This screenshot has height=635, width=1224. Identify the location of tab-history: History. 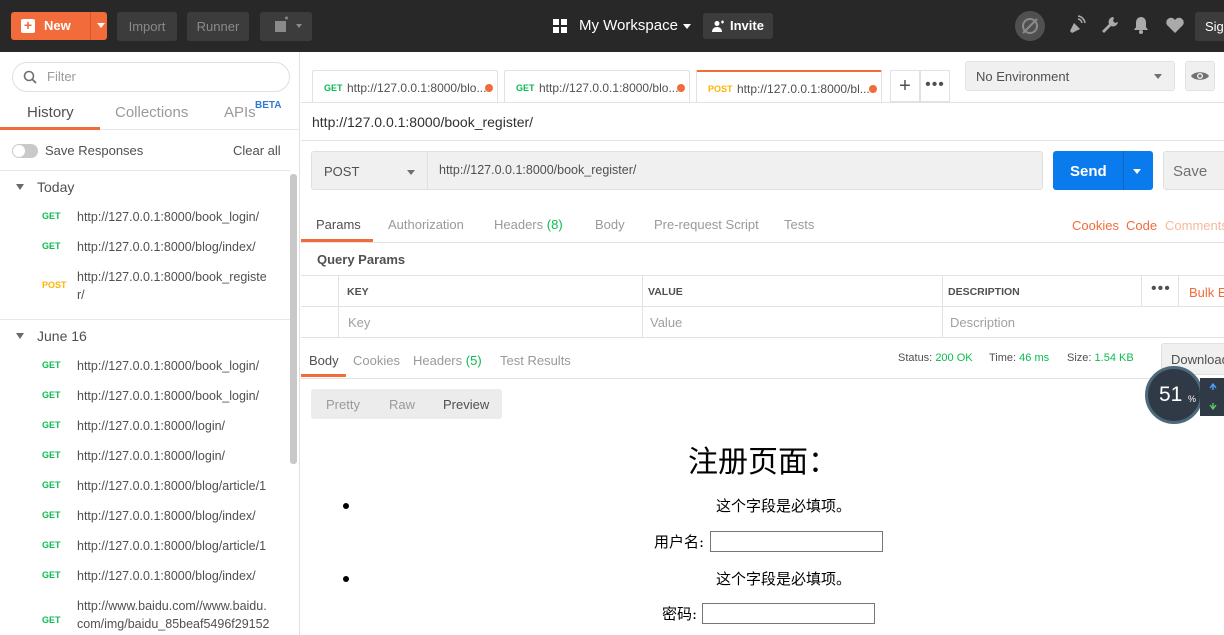
(50, 112).